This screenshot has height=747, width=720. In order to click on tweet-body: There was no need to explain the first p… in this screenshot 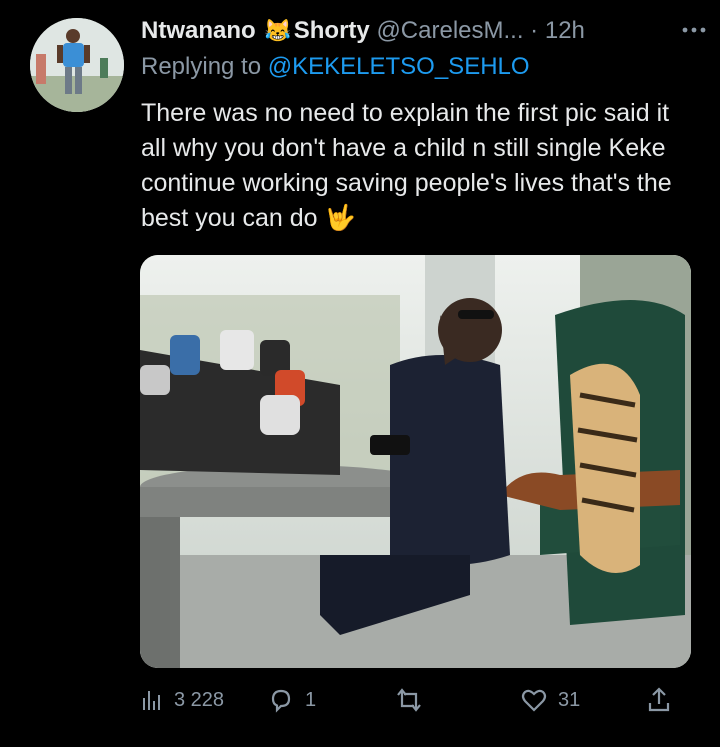, I will do `click(406, 165)`.